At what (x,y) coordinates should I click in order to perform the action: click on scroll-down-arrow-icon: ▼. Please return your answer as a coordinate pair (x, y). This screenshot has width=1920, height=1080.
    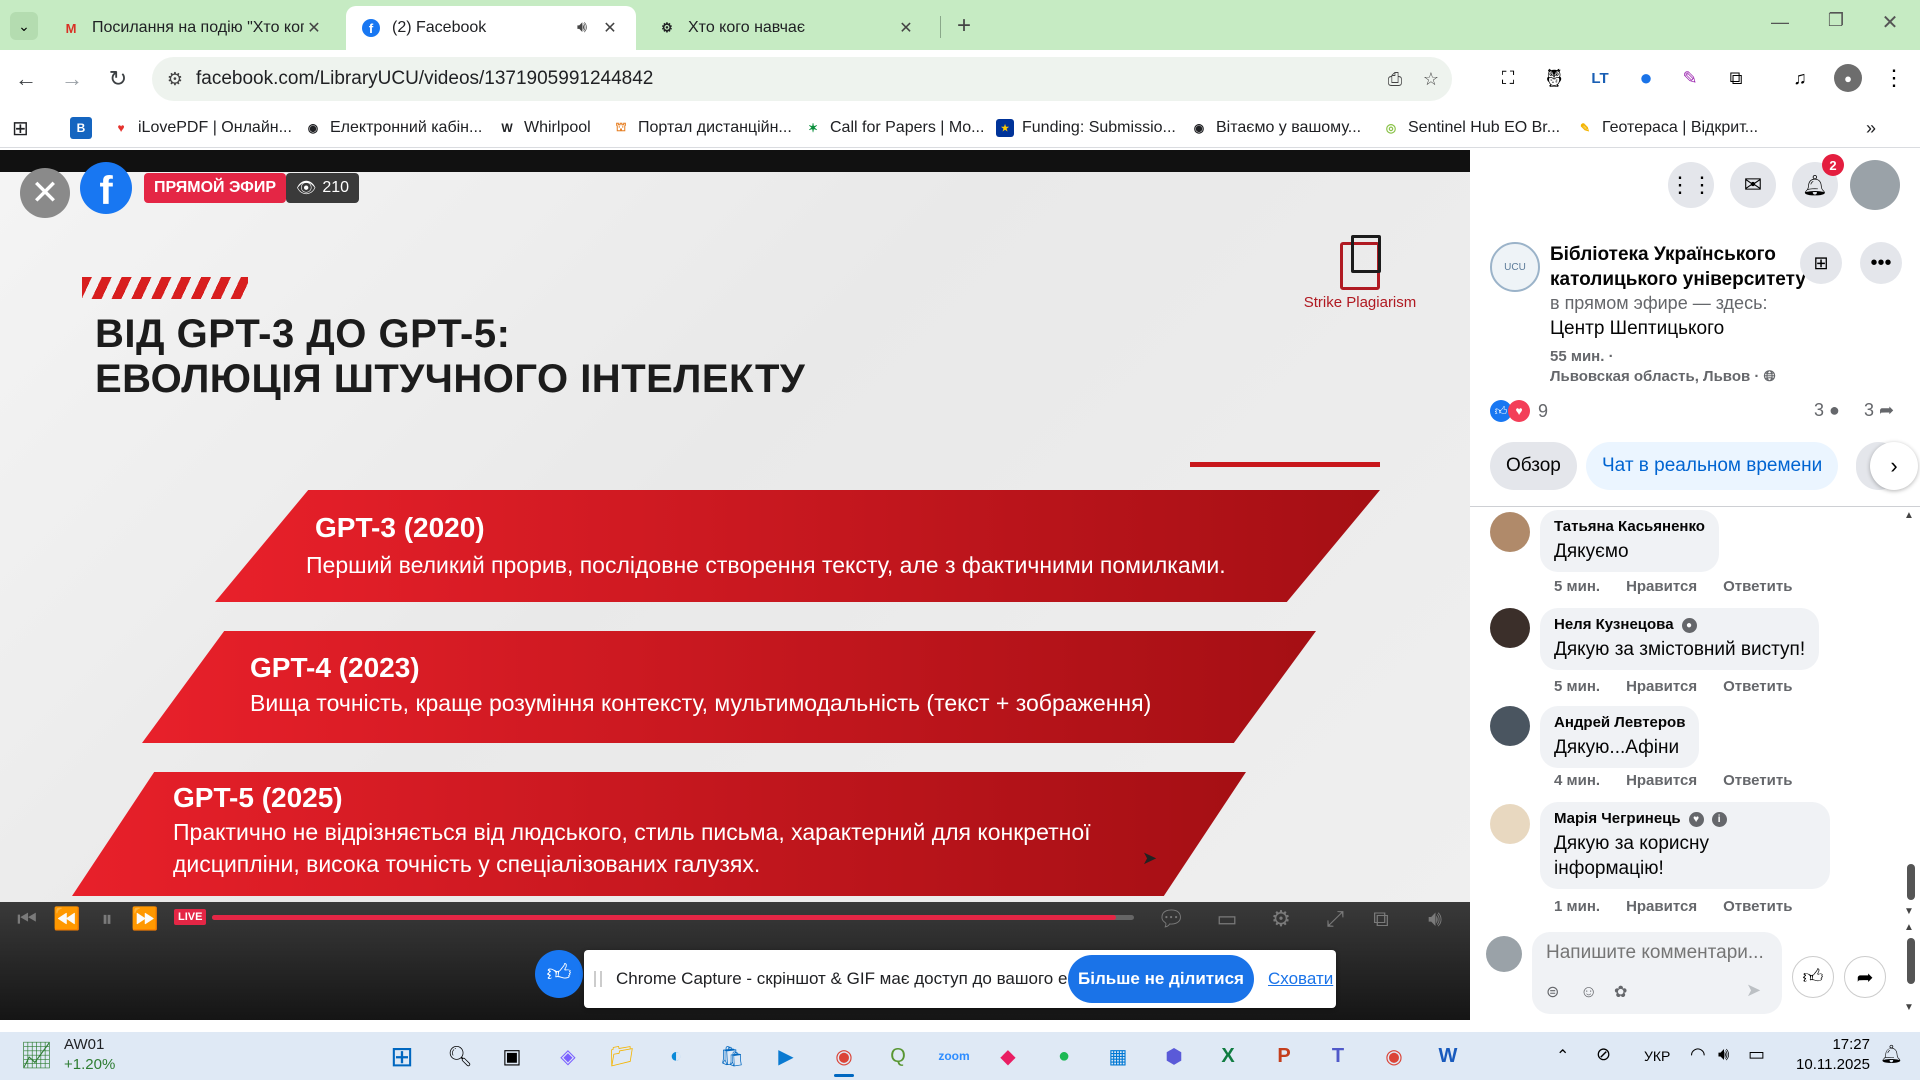
    Looking at the image, I should click on (1909, 1007).